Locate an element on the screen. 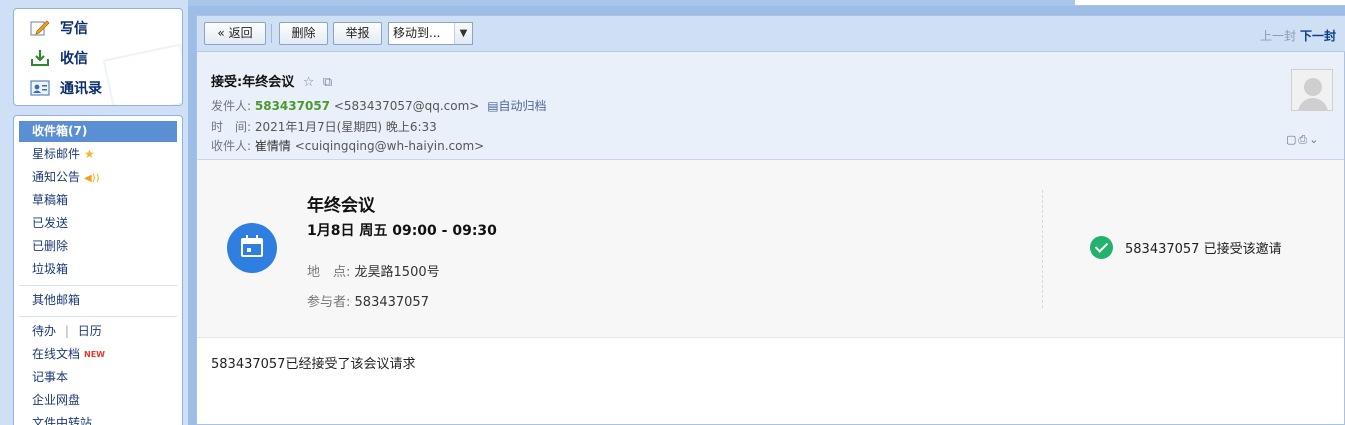  folder-drafts-label: 草稿箱 is located at coordinates (50, 200).